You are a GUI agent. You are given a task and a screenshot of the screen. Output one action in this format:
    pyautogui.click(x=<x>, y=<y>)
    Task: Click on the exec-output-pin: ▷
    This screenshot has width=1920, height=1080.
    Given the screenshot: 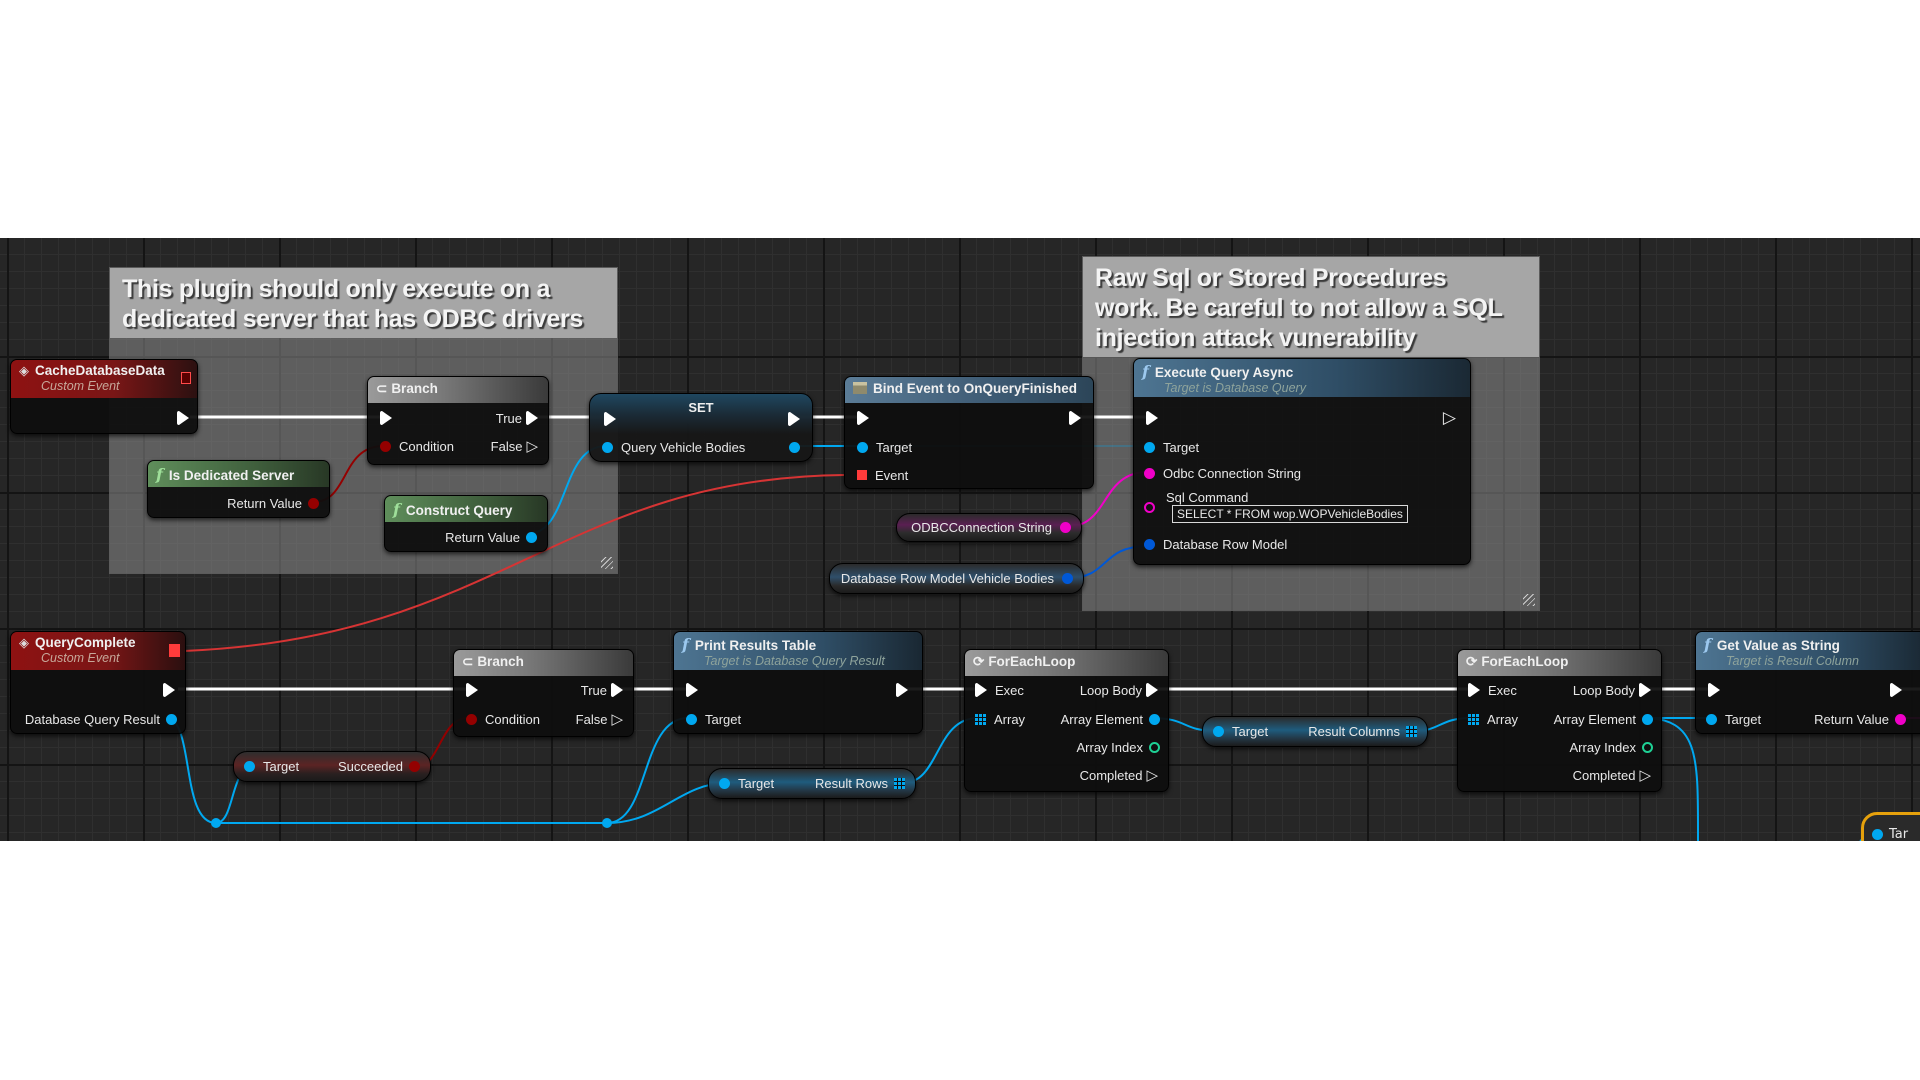 What is the action you would take?
    pyautogui.click(x=1449, y=418)
    